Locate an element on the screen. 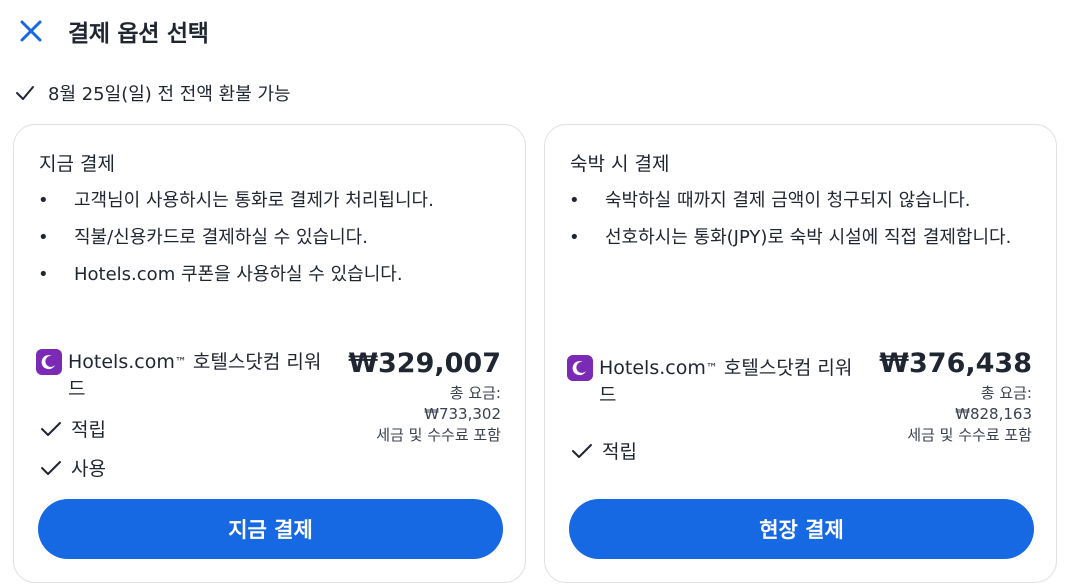 The height and width of the screenshot is (587, 1065). list-item: • 고객님이 사용하시는 통화로 결제가 처리됩니다. is located at coordinates (236, 200).